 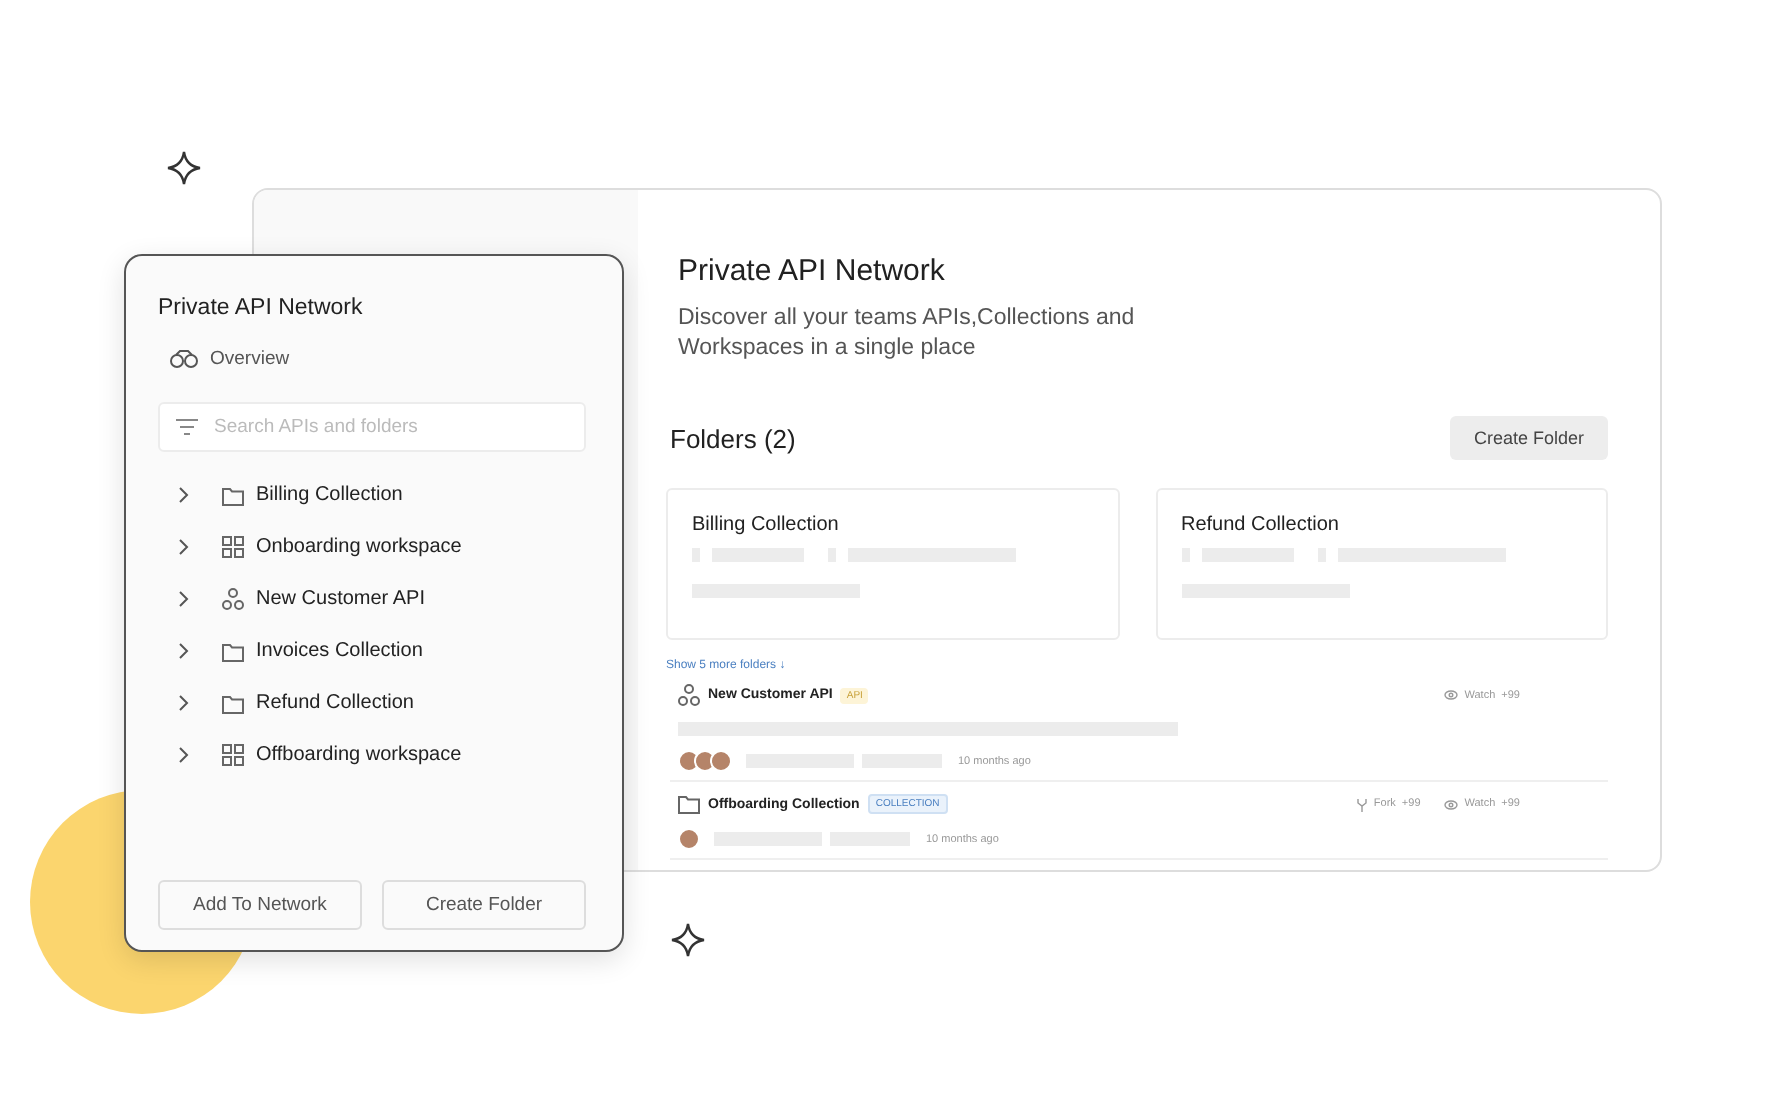 I want to click on folder-card: Billing Collection, so click(x=892, y=564).